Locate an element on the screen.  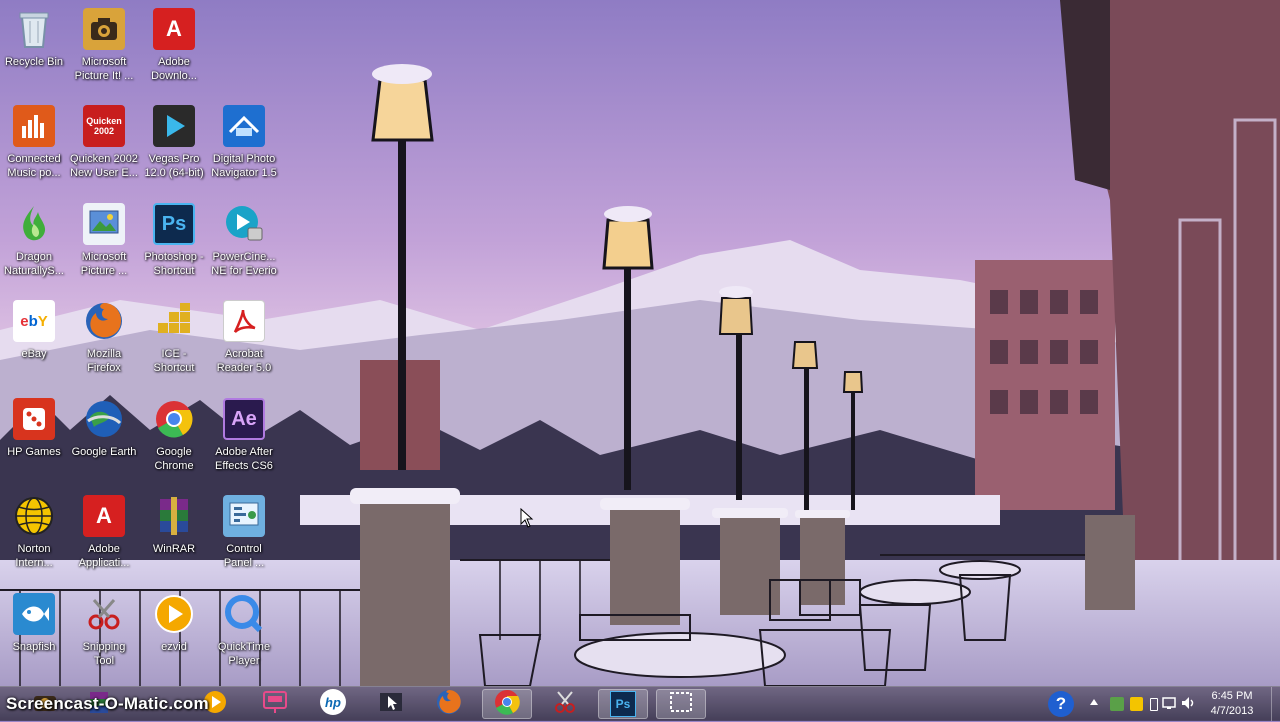
icon-label: Google Chrome is located at coordinates (174, 459).